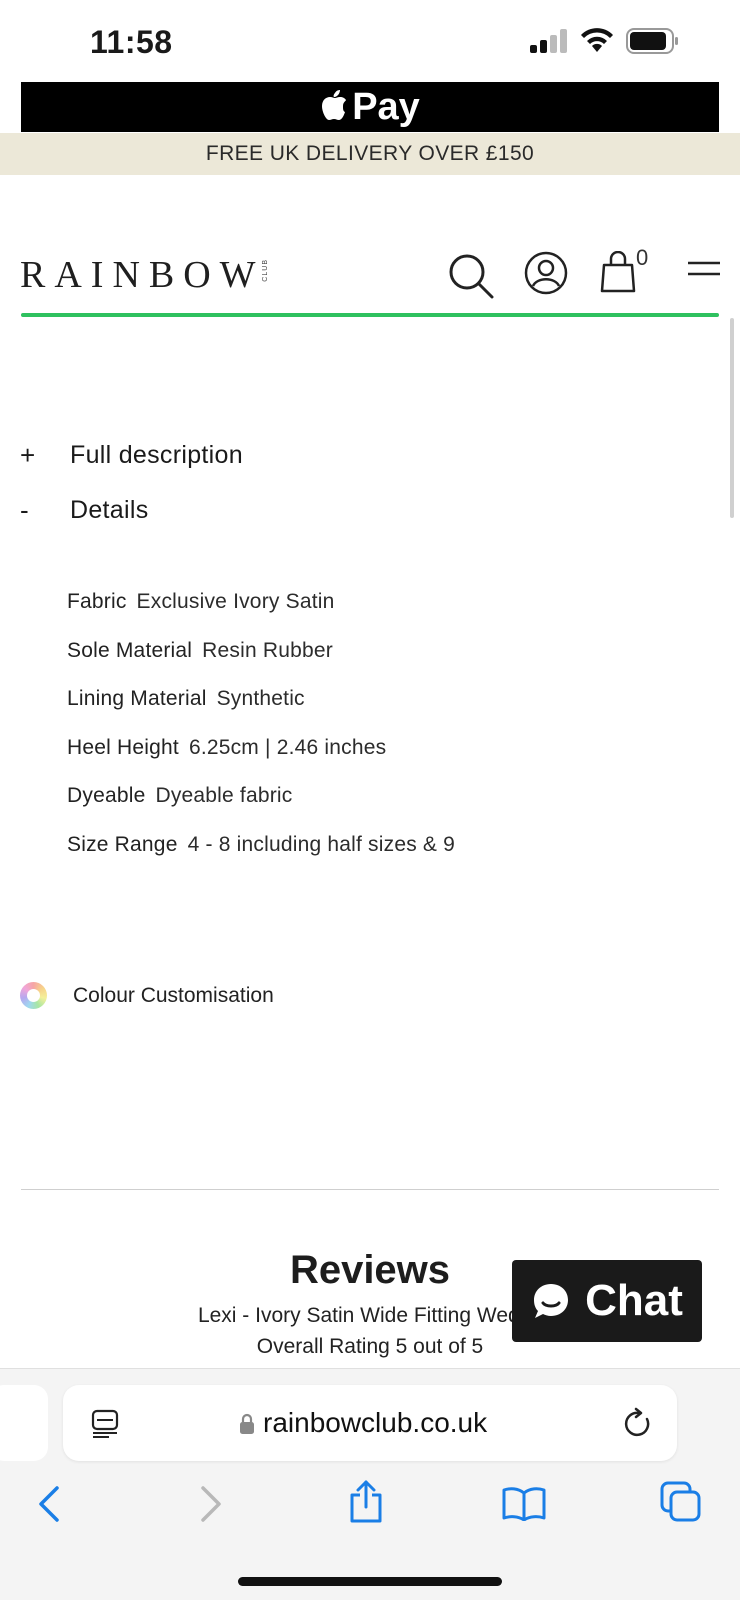 The width and height of the screenshot is (740, 1600). I want to click on expand-icon: +, so click(28, 455).